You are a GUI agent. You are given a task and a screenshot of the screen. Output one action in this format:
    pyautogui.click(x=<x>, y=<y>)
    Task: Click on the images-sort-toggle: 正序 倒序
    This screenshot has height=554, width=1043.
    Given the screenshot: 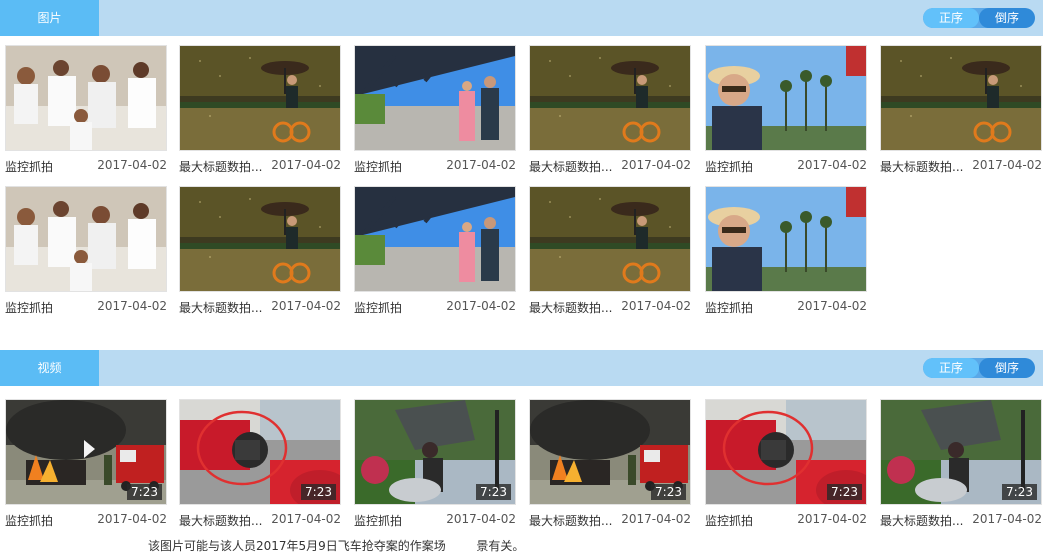 What is the action you would take?
    pyautogui.click(x=979, y=18)
    